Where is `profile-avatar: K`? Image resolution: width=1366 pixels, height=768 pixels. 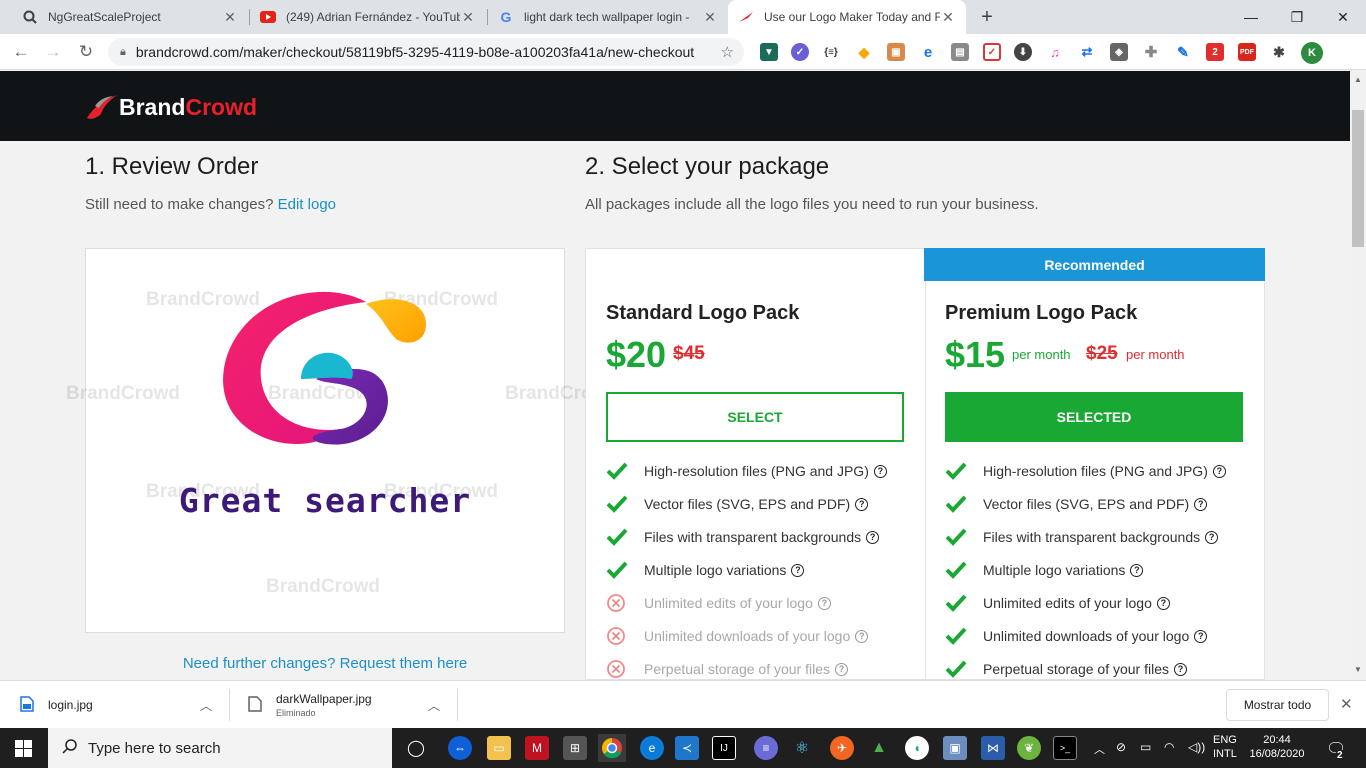 profile-avatar: K is located at coordinates (1312, 53).